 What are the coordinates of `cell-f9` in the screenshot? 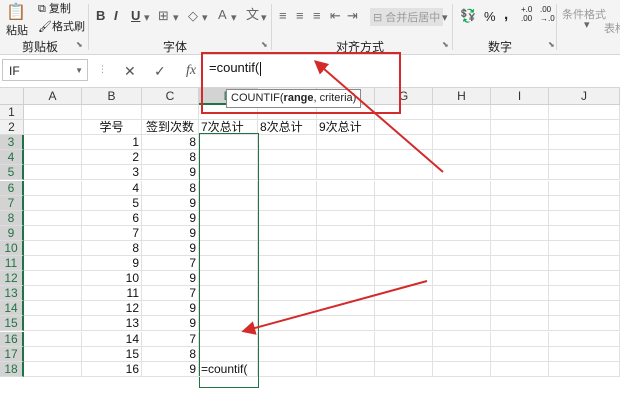 It's located at (346, 233).